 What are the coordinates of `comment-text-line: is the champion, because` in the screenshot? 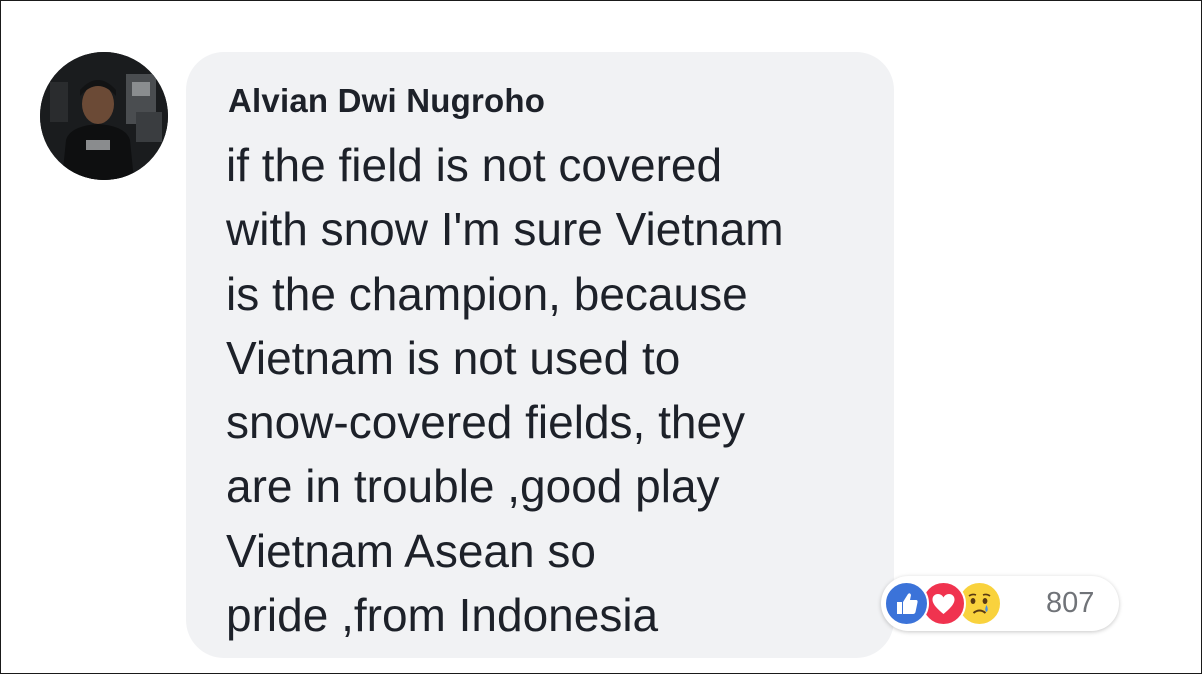 It's located at (487, 293).